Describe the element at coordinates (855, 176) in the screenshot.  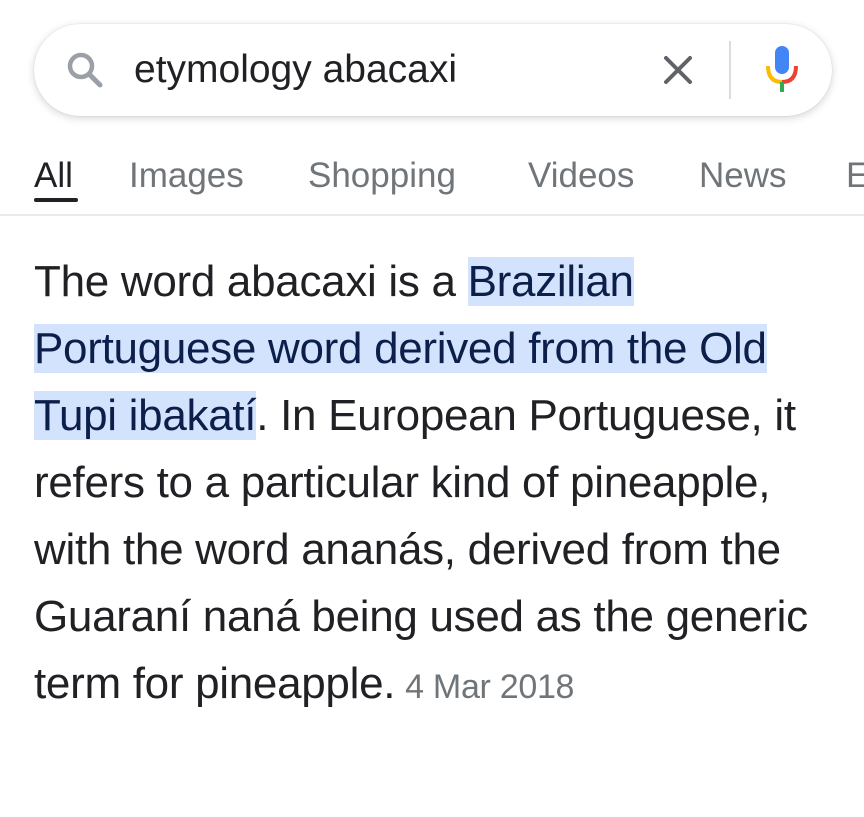
I see `tab-partial: E` at that location.